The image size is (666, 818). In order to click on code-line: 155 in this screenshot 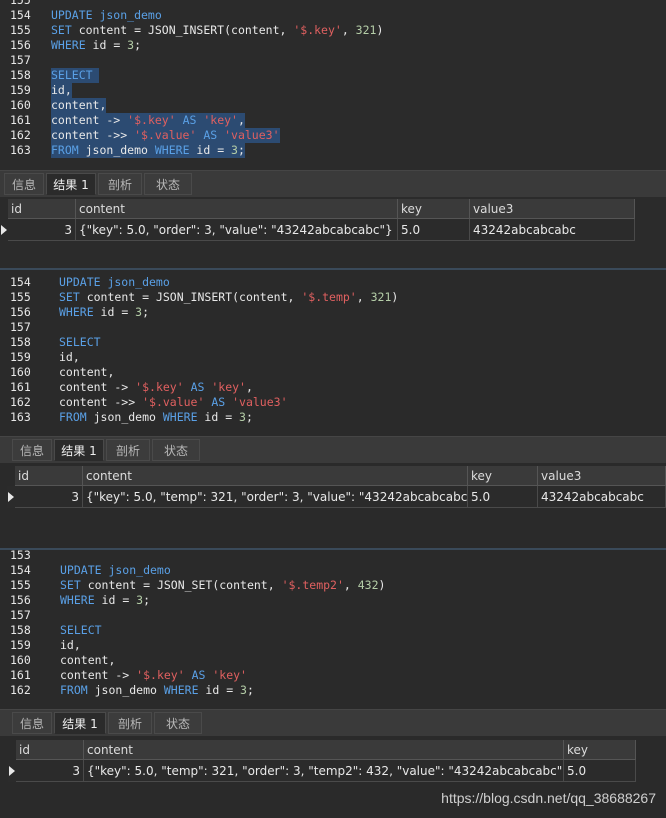, I will do `click(333, 4)`.